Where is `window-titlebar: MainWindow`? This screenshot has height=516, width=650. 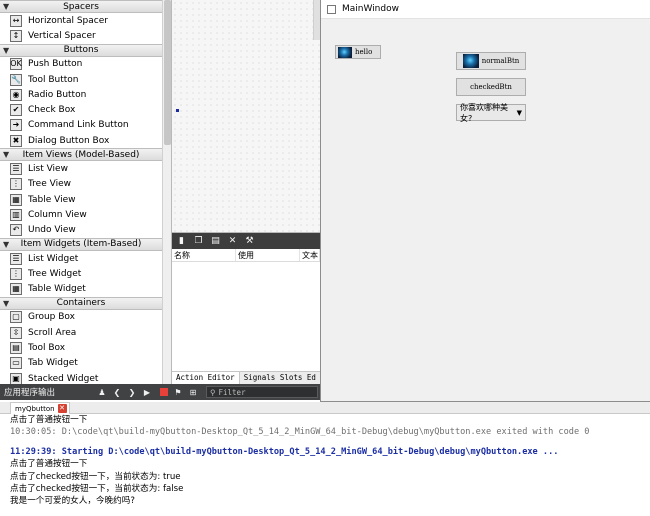
window-titlebar: MainWindow is located at coordinates (485, 9).